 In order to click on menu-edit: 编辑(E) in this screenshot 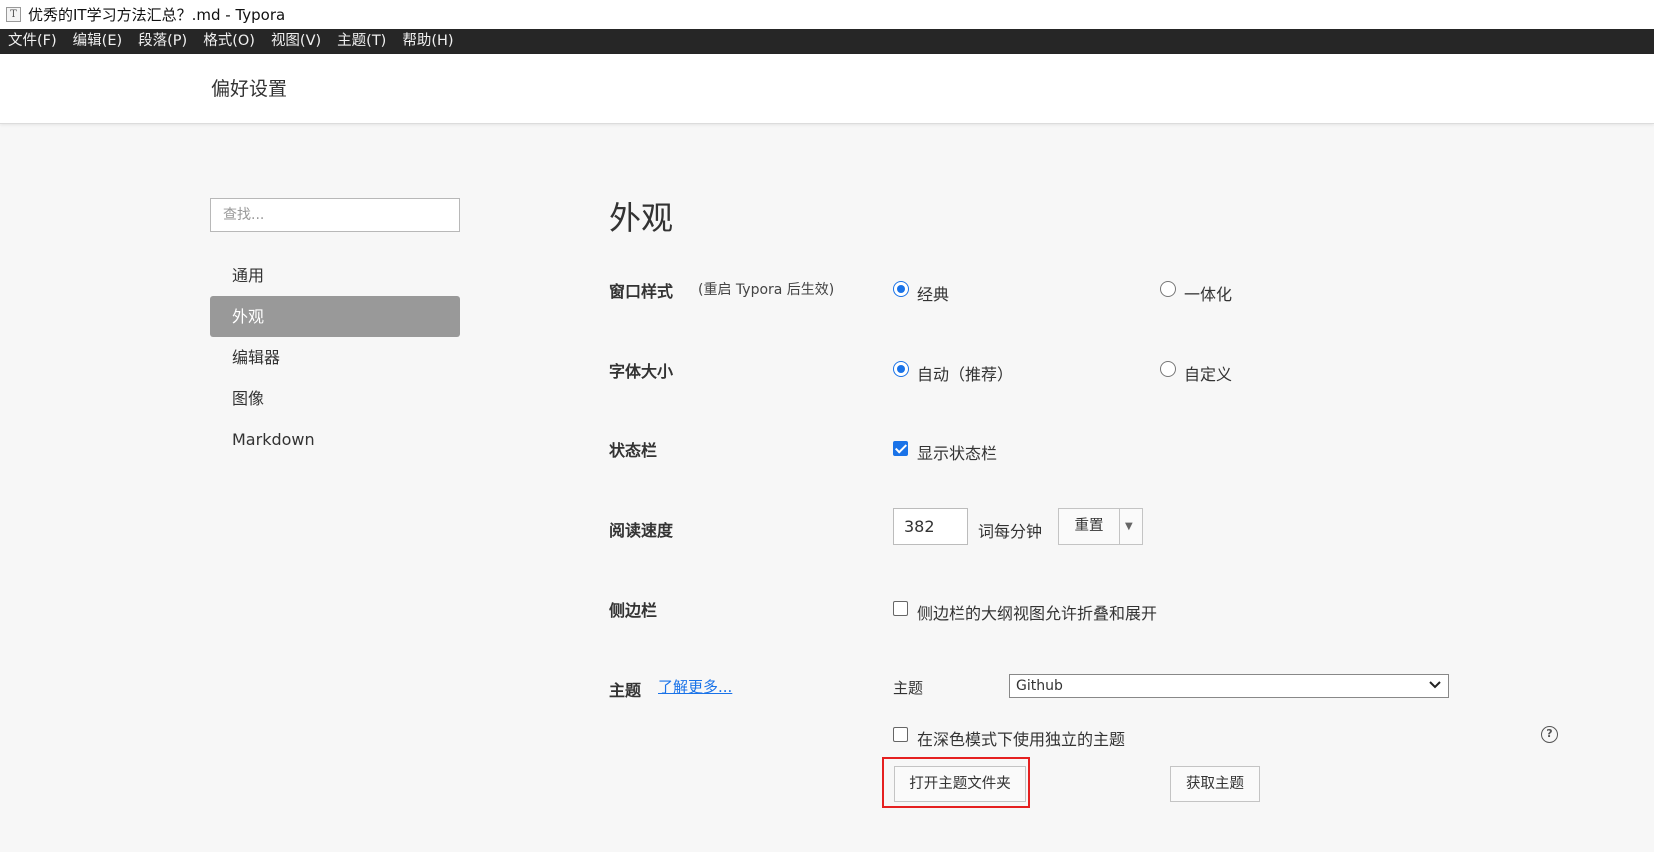, I will do `click(97, 41)`.